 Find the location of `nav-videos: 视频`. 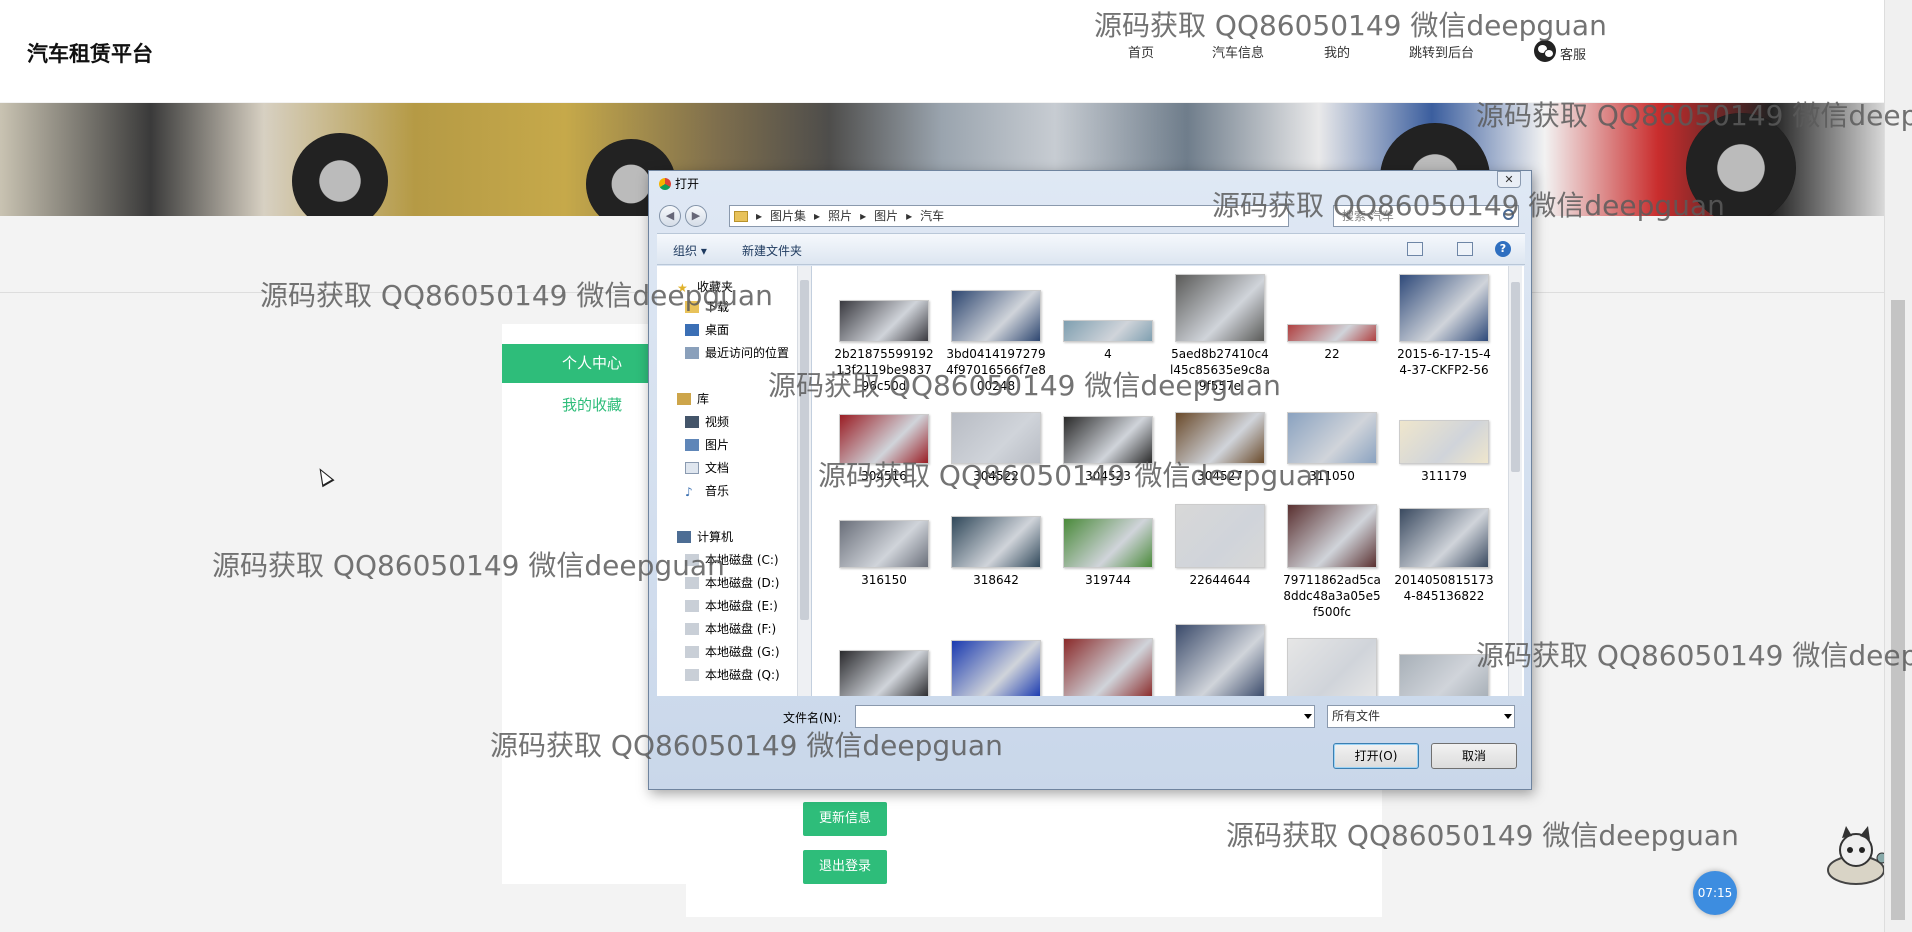

nav-videos: 视频 is located at coordinates (707, 421).